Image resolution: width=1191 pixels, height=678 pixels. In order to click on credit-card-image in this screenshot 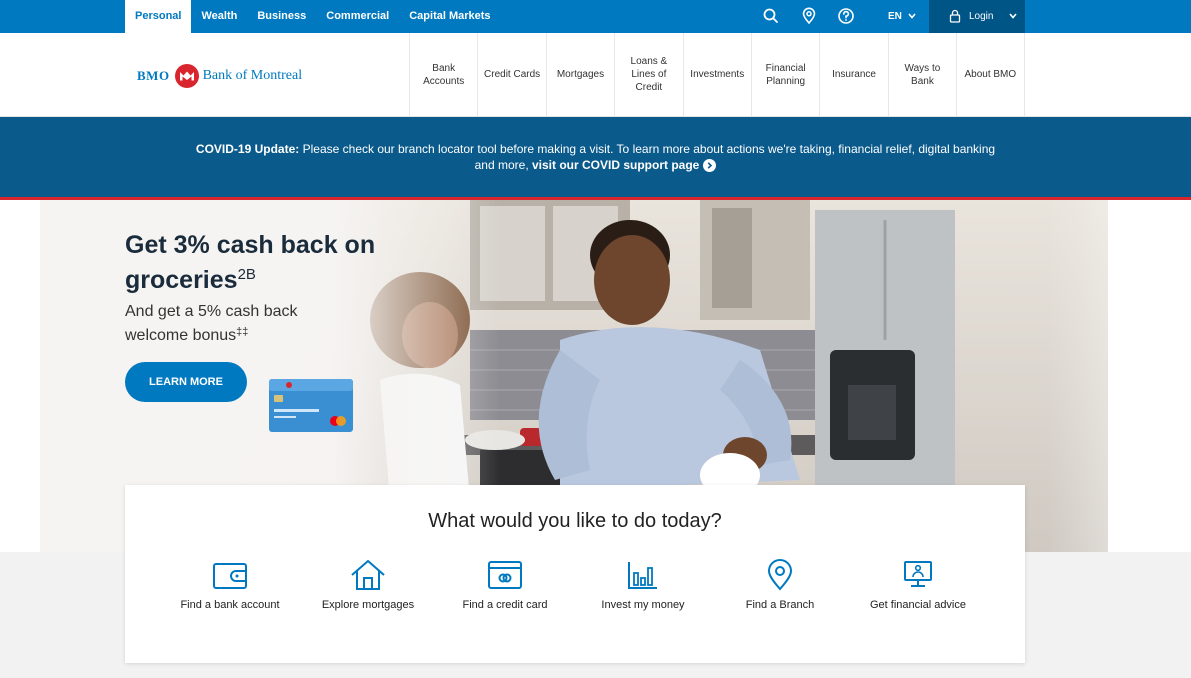, I will do `click(311, 405)`.